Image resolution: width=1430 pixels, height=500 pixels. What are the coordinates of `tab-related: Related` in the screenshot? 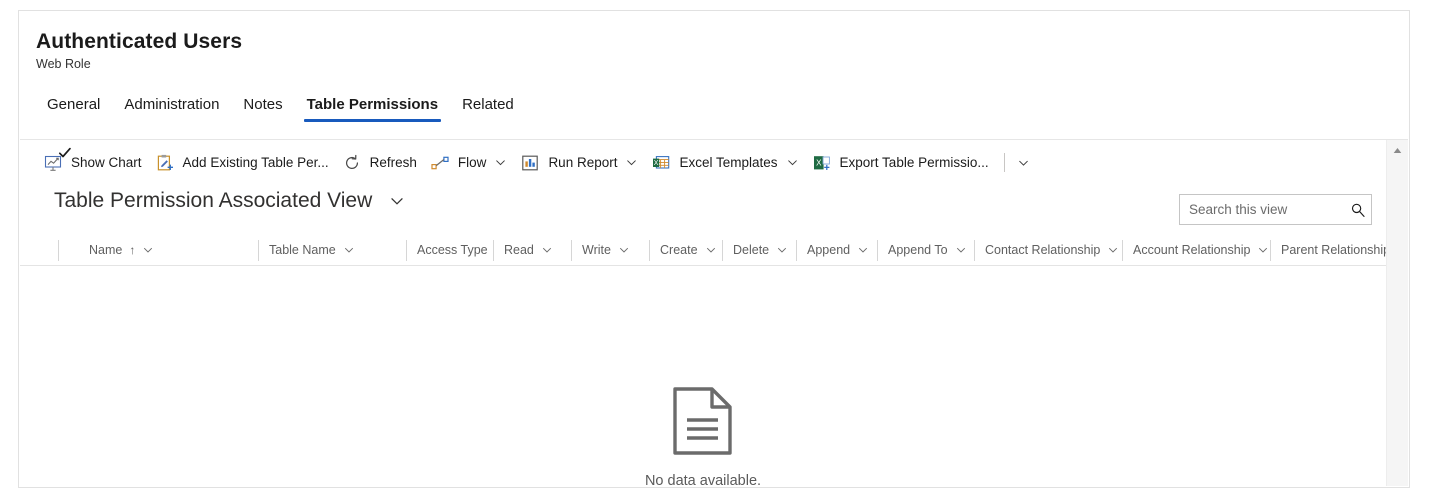 It's located at (488, 107).